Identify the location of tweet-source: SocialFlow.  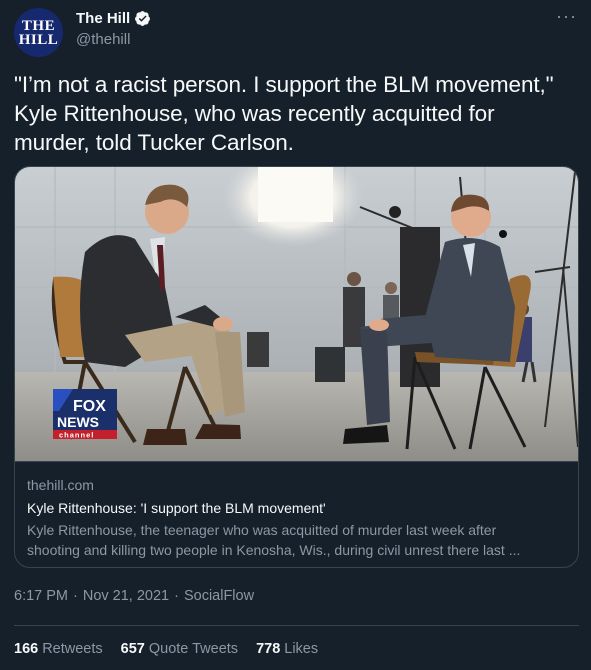
(219, 596).